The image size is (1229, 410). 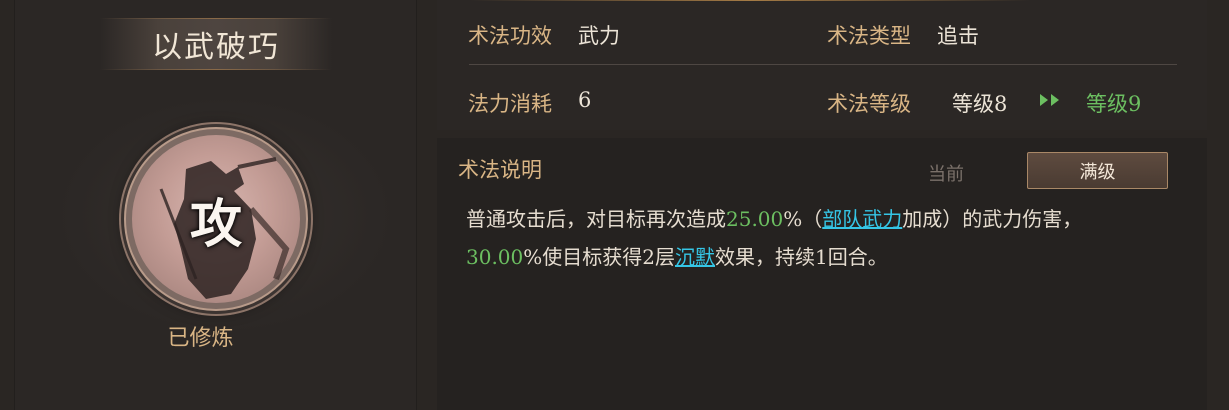 I want to click on level-current: 等级8, so click(x=980, y=104).